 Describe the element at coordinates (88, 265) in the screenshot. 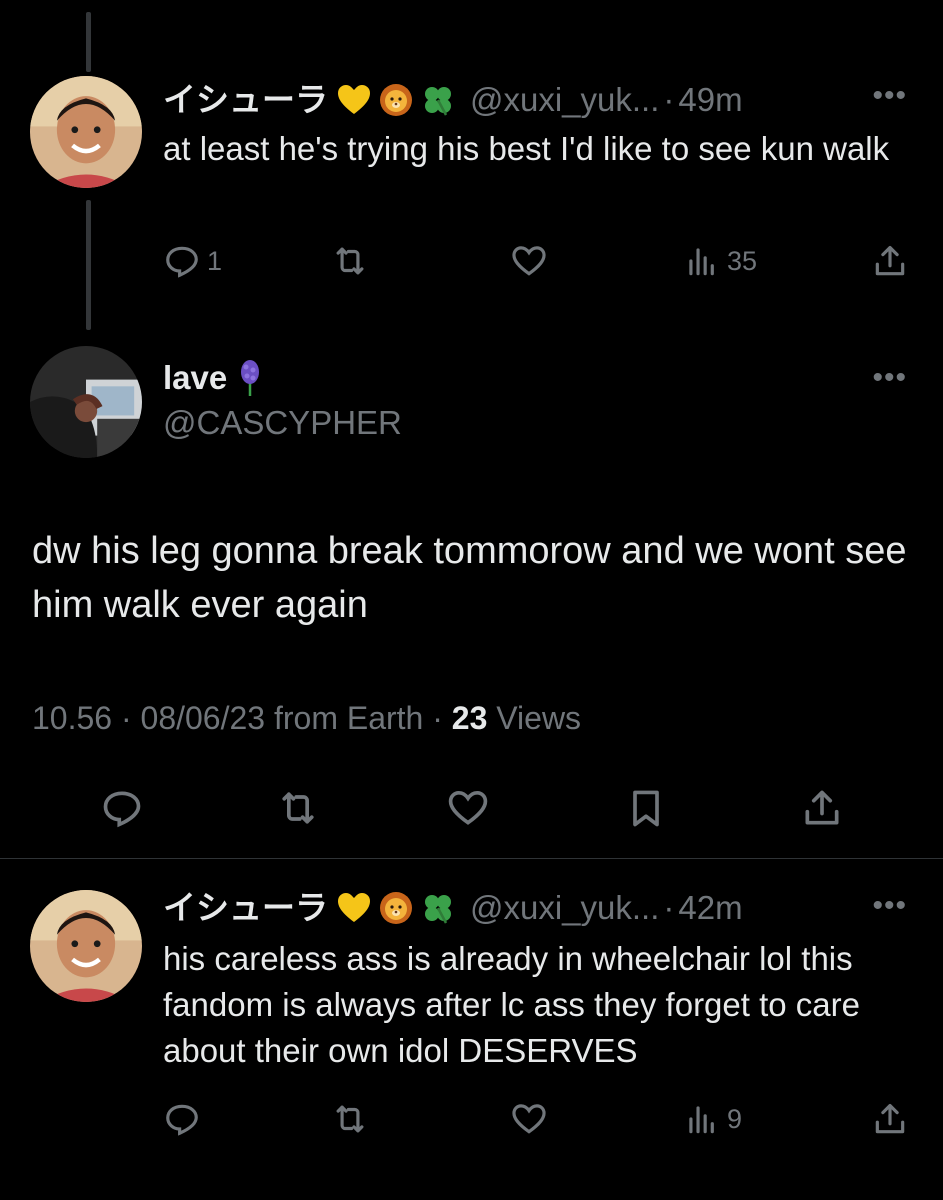

I see `thread-line-bottom` at that location.